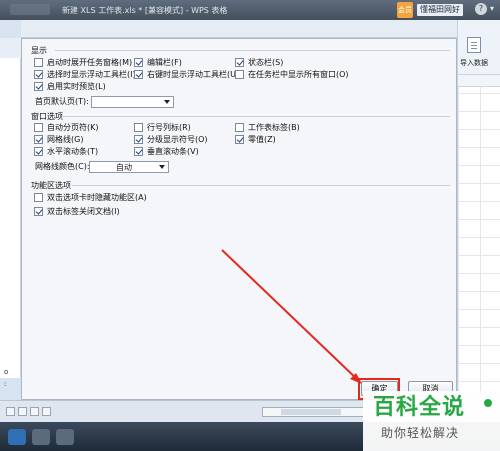 The width and height of the screenshot is (500, 451). Describe the element at coordinates (420, 433) in the screenshot. I see `watermark-subtitle: 助你轻松解决` at that location.